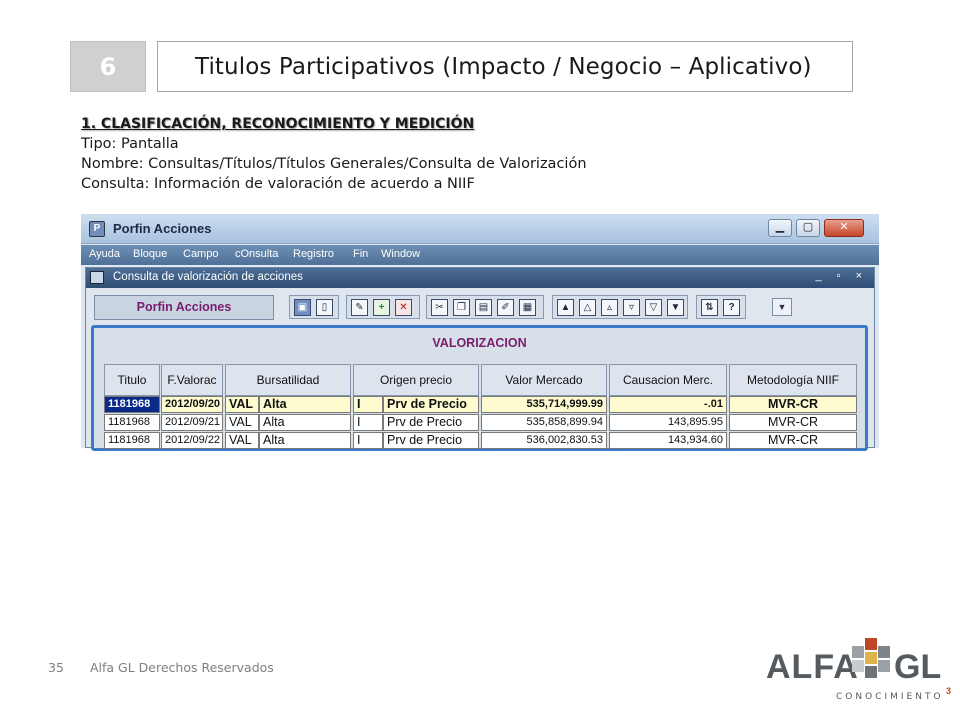 The width and height of the screenshot is (960, 720). What do you see at coordinates (403, 307) in the screenshot?
I see `delete-icon: ✕` at bounding box center [403, 307].